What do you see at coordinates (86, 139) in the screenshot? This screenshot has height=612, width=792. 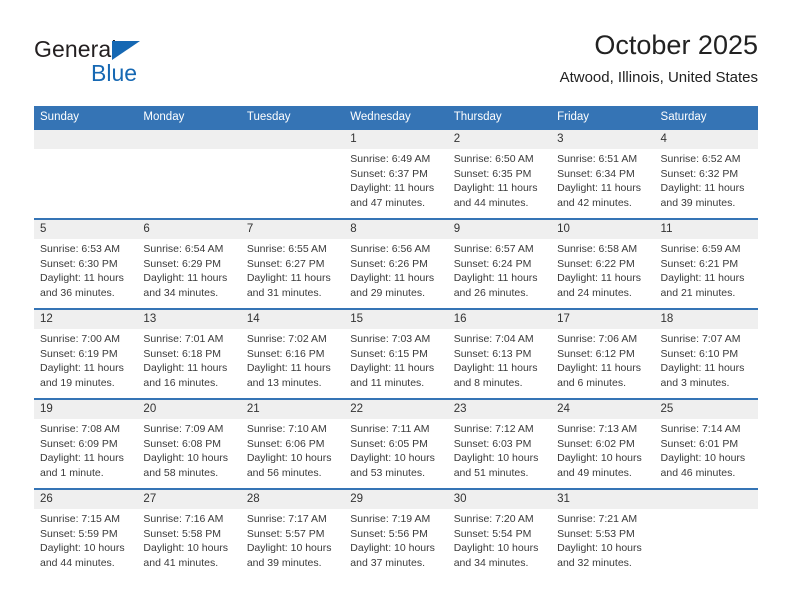 I see `day-number` at bounding box center [86, 139].